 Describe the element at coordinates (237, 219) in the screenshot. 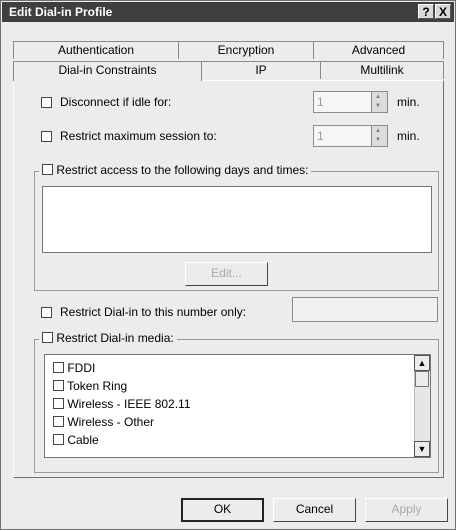

I see `days-times-list` at that location.